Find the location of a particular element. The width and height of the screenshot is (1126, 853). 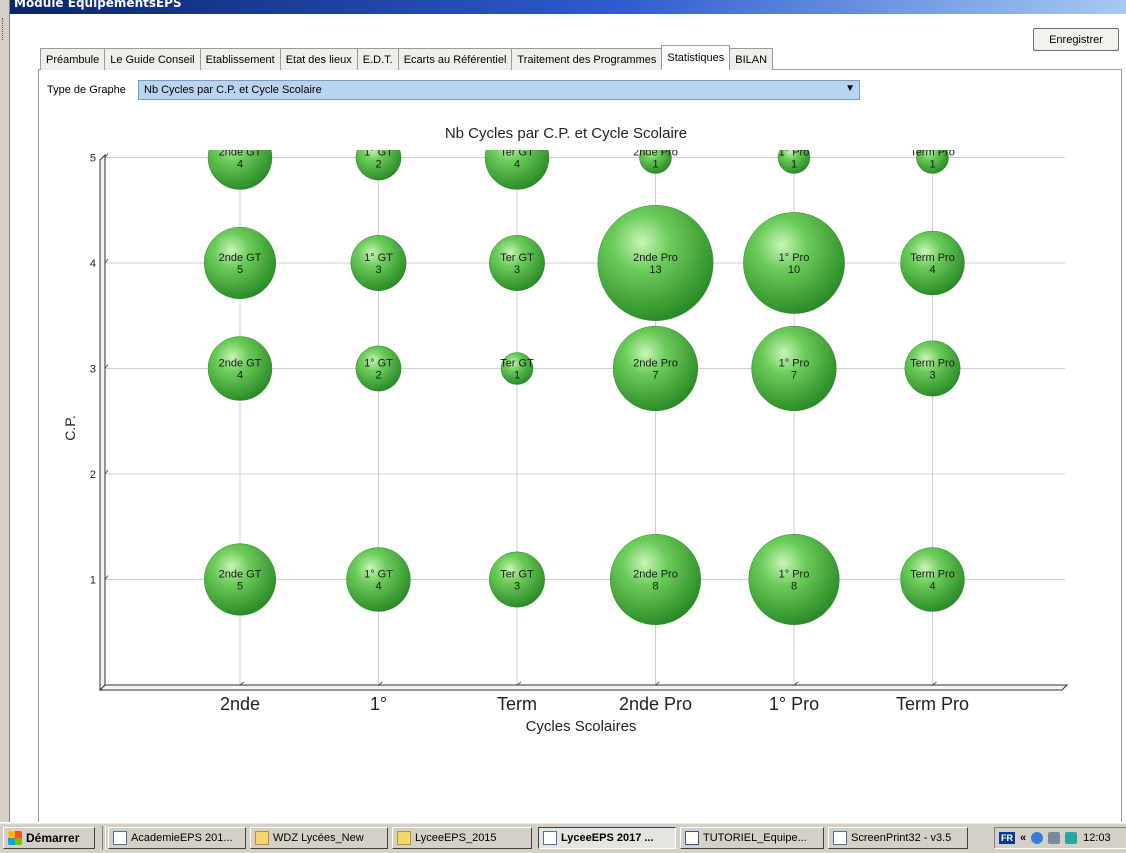

y-tick-label: 1 is located at coordinates (93, 581).